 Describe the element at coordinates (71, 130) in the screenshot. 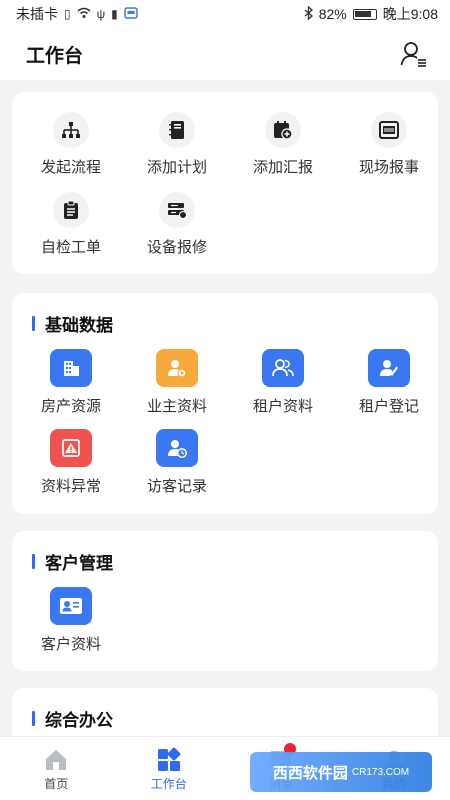

I see `flowchart-icon` at that location.